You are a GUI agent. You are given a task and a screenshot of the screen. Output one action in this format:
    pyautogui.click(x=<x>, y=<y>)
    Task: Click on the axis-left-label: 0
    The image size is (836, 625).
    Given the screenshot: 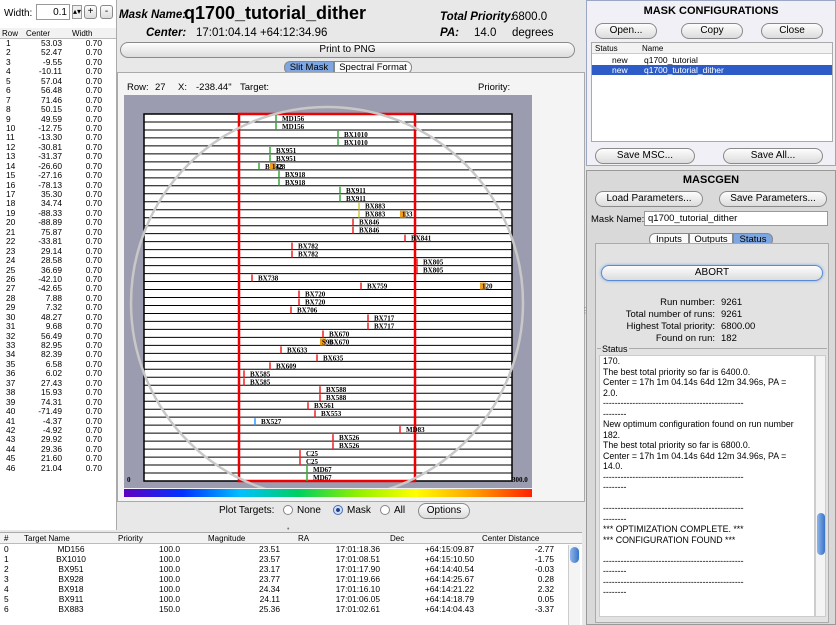 What is the action you would take?
    pyautogui.click(x=129, y=480)
    